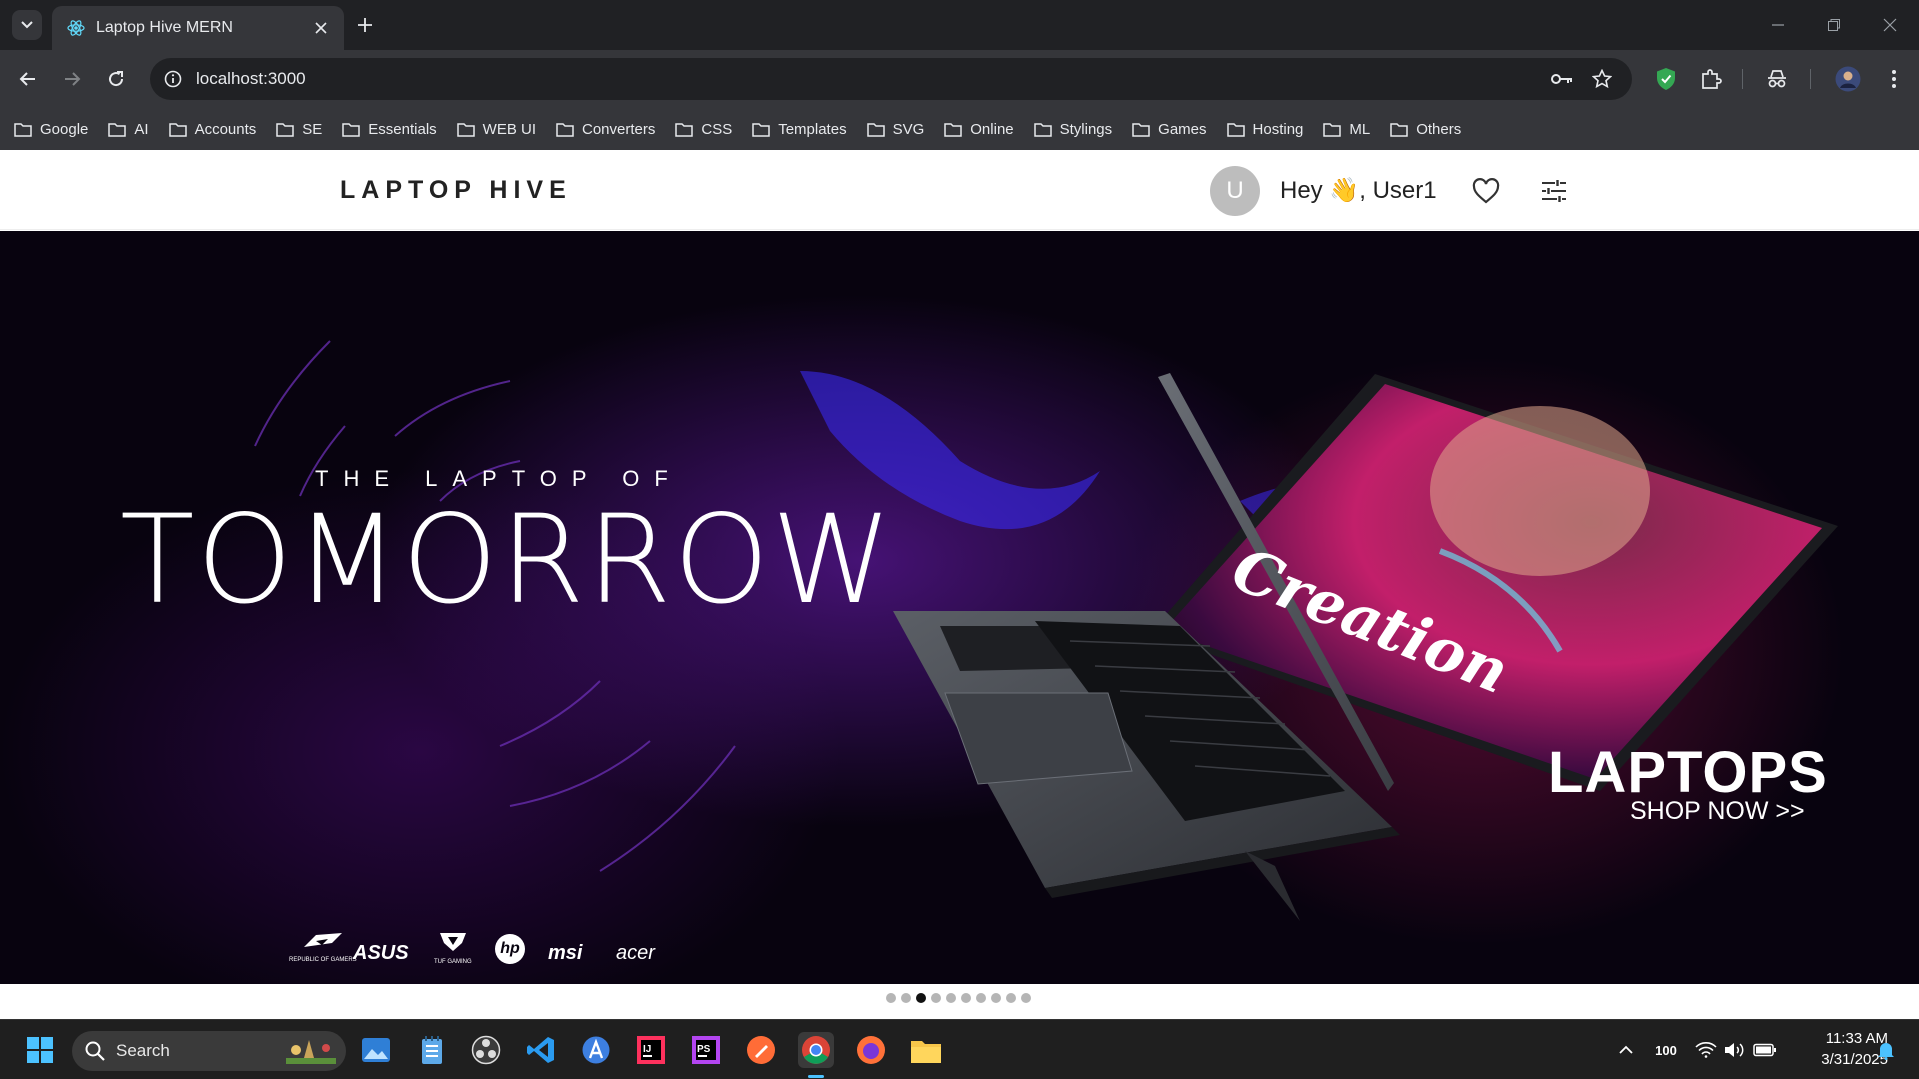 The image size is (1919, 1079). What do you see at coordinates (311, 1052) in the screenshot?
I see `search-highlight-icon` at bounding box center [311, 1052].